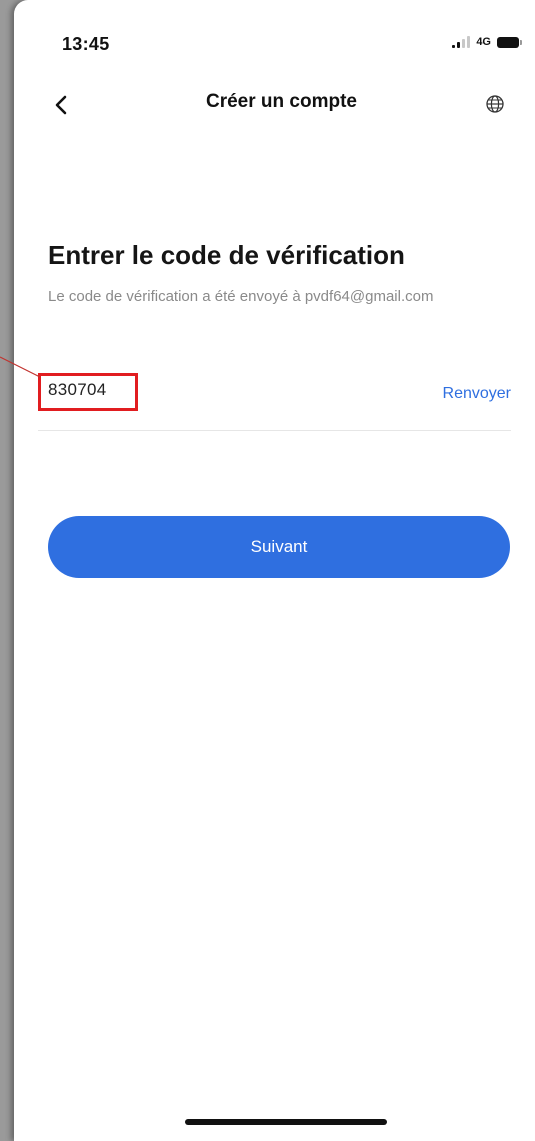 Image resolution: width=535 pixels, height=1141 pixels. I want to click on next-button: Suivant, so click(279, 547).